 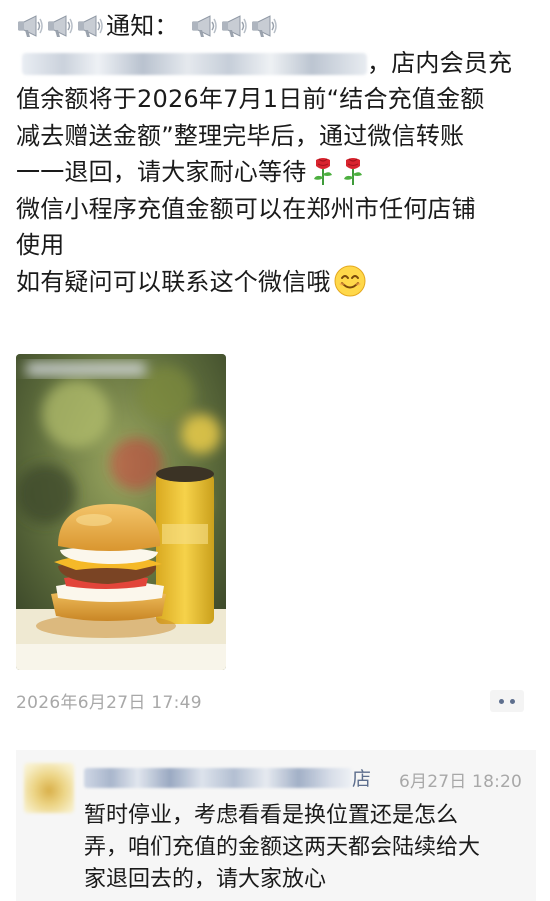 What do you see at coordinates (40, 245) in the screenshot?
I see `post-line-6: 使用` at bounding box center [40, 245].